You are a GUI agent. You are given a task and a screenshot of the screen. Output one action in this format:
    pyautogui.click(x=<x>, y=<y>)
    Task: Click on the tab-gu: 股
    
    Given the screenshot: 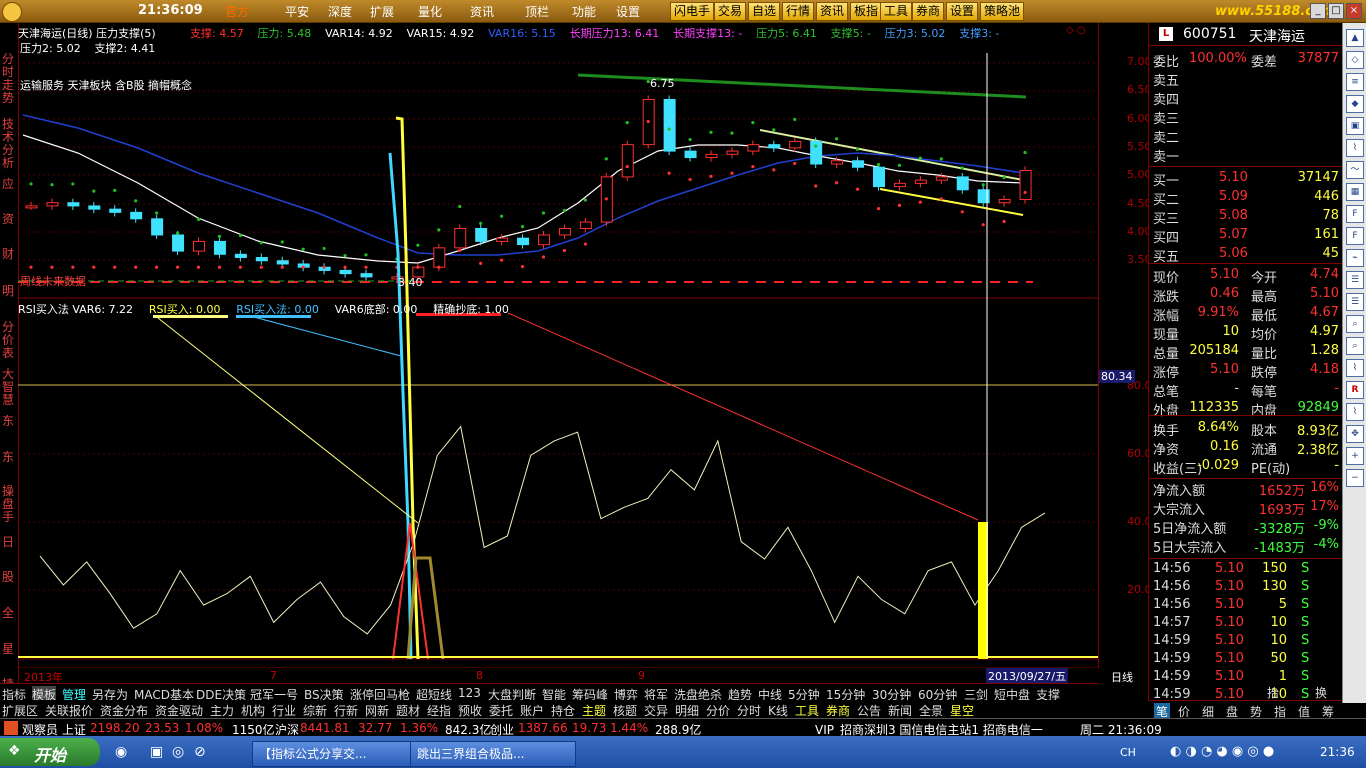 What is the action you would take?
    pyautogui.click(x=9, y=577)
    